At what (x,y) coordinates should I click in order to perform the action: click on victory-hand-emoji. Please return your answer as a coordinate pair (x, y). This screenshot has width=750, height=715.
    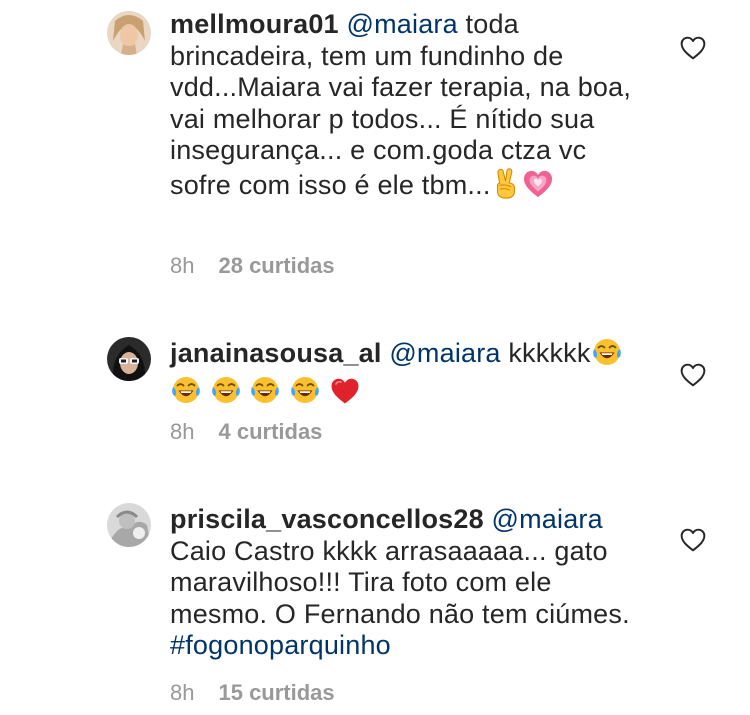
    Looking at the image, I should click on (506, 187).